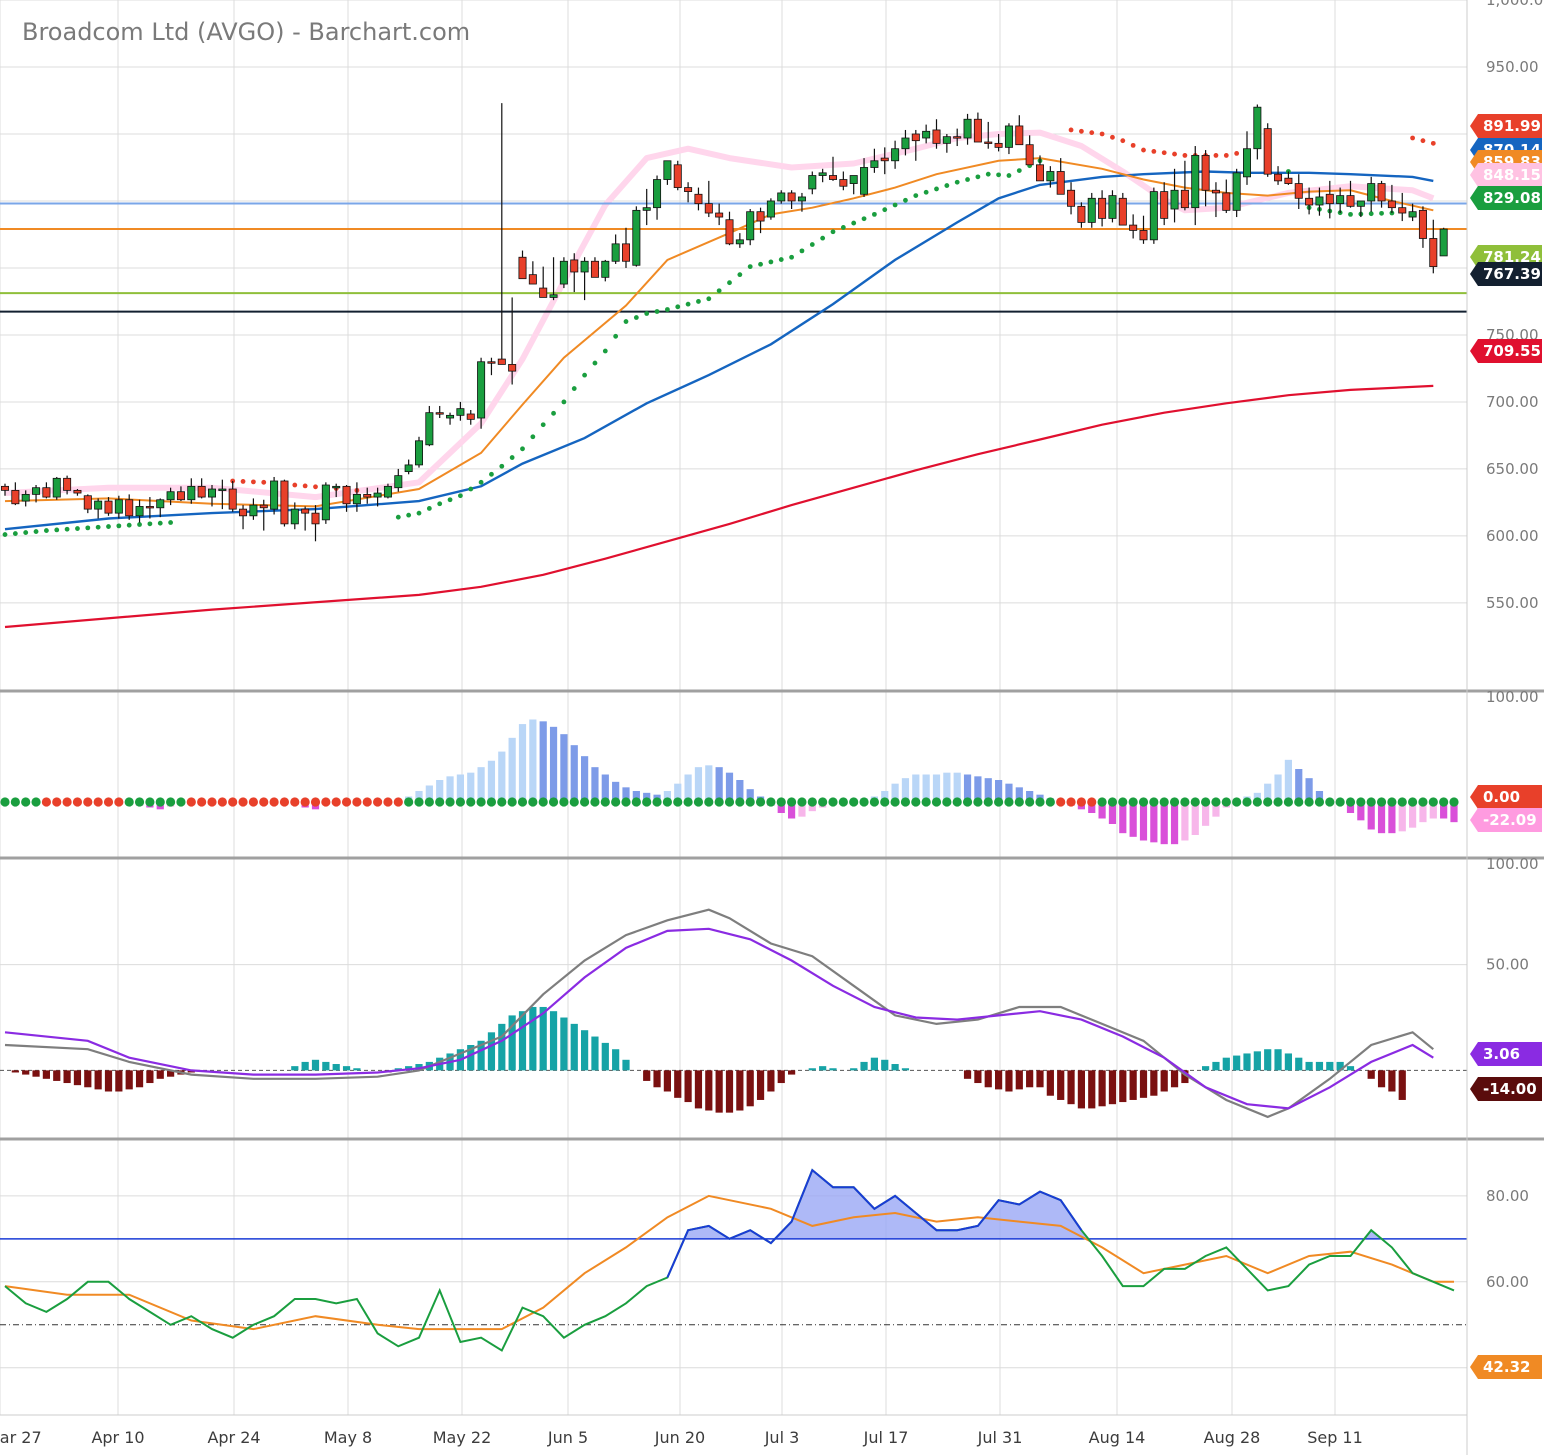 The image size is (1544, 1455). What do you see at coordinates (1000, 1437) in the screenshot?
I see `x-tick-label: Jul 31` at bounding box center [1000, 1437].